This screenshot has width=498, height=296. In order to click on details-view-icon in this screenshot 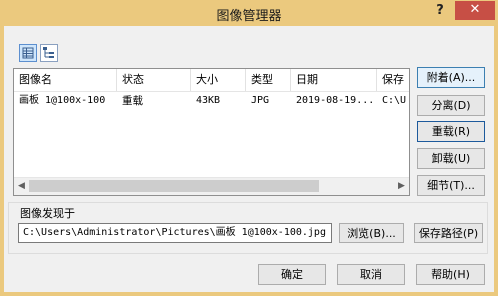, I will do `click(28, 53)`.